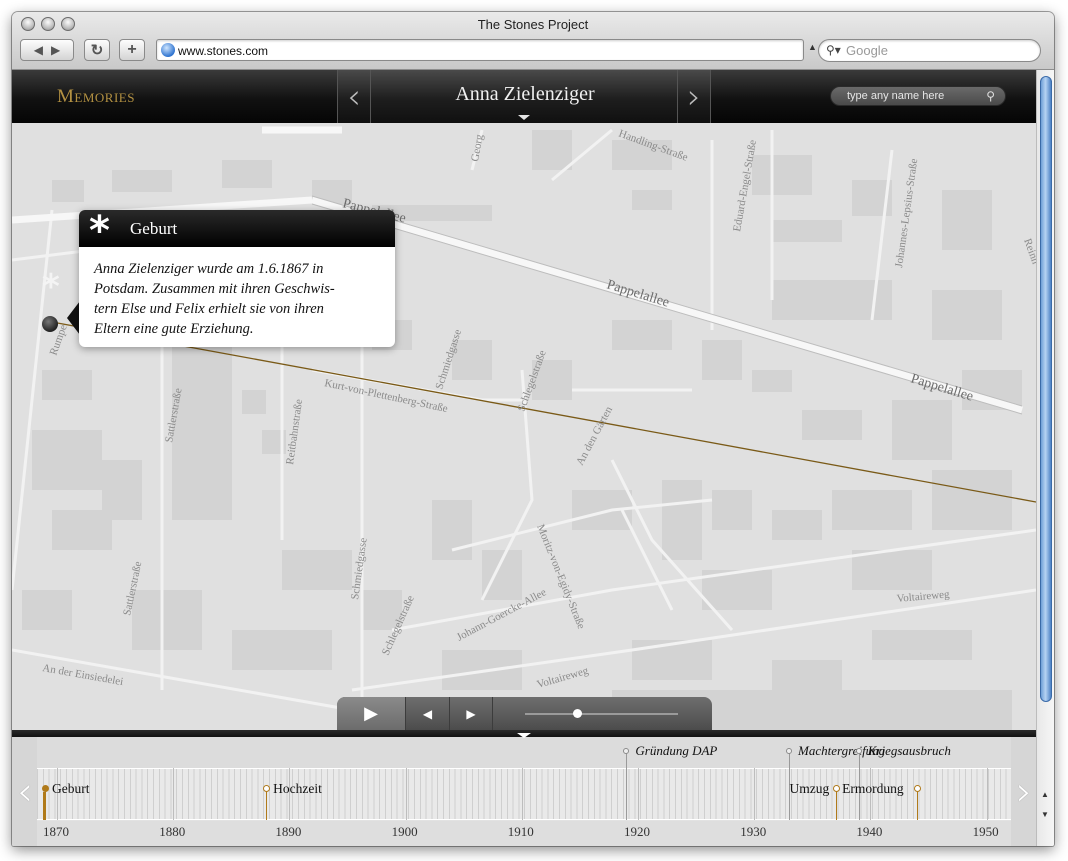 The height and width of the screenshot is (861, 1068). I want to click on name-search-input: type any name here ⚲, so click(918, 96).